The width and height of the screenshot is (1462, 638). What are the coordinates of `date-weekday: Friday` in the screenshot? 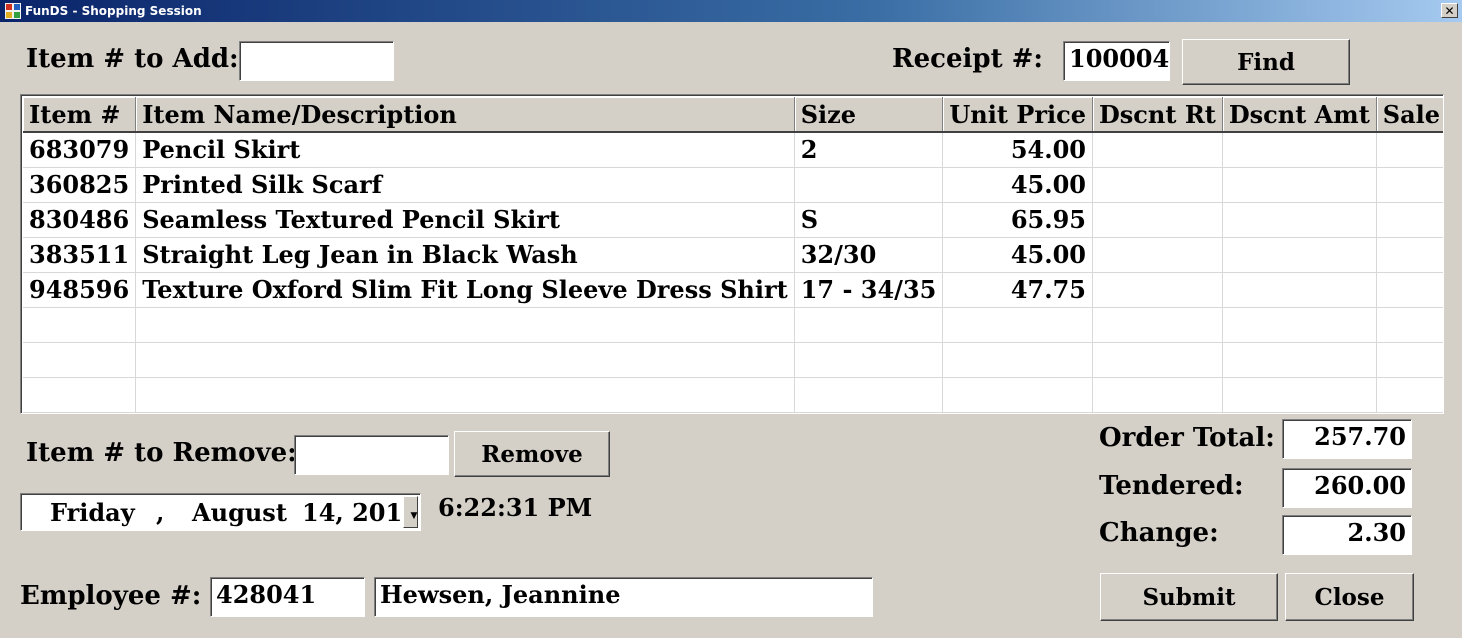 It's located at (92, 512).